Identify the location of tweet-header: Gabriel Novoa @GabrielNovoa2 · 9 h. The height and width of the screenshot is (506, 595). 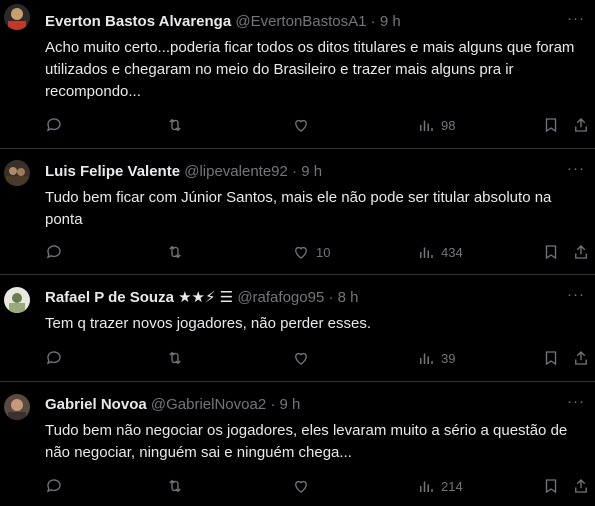
(172, 405).